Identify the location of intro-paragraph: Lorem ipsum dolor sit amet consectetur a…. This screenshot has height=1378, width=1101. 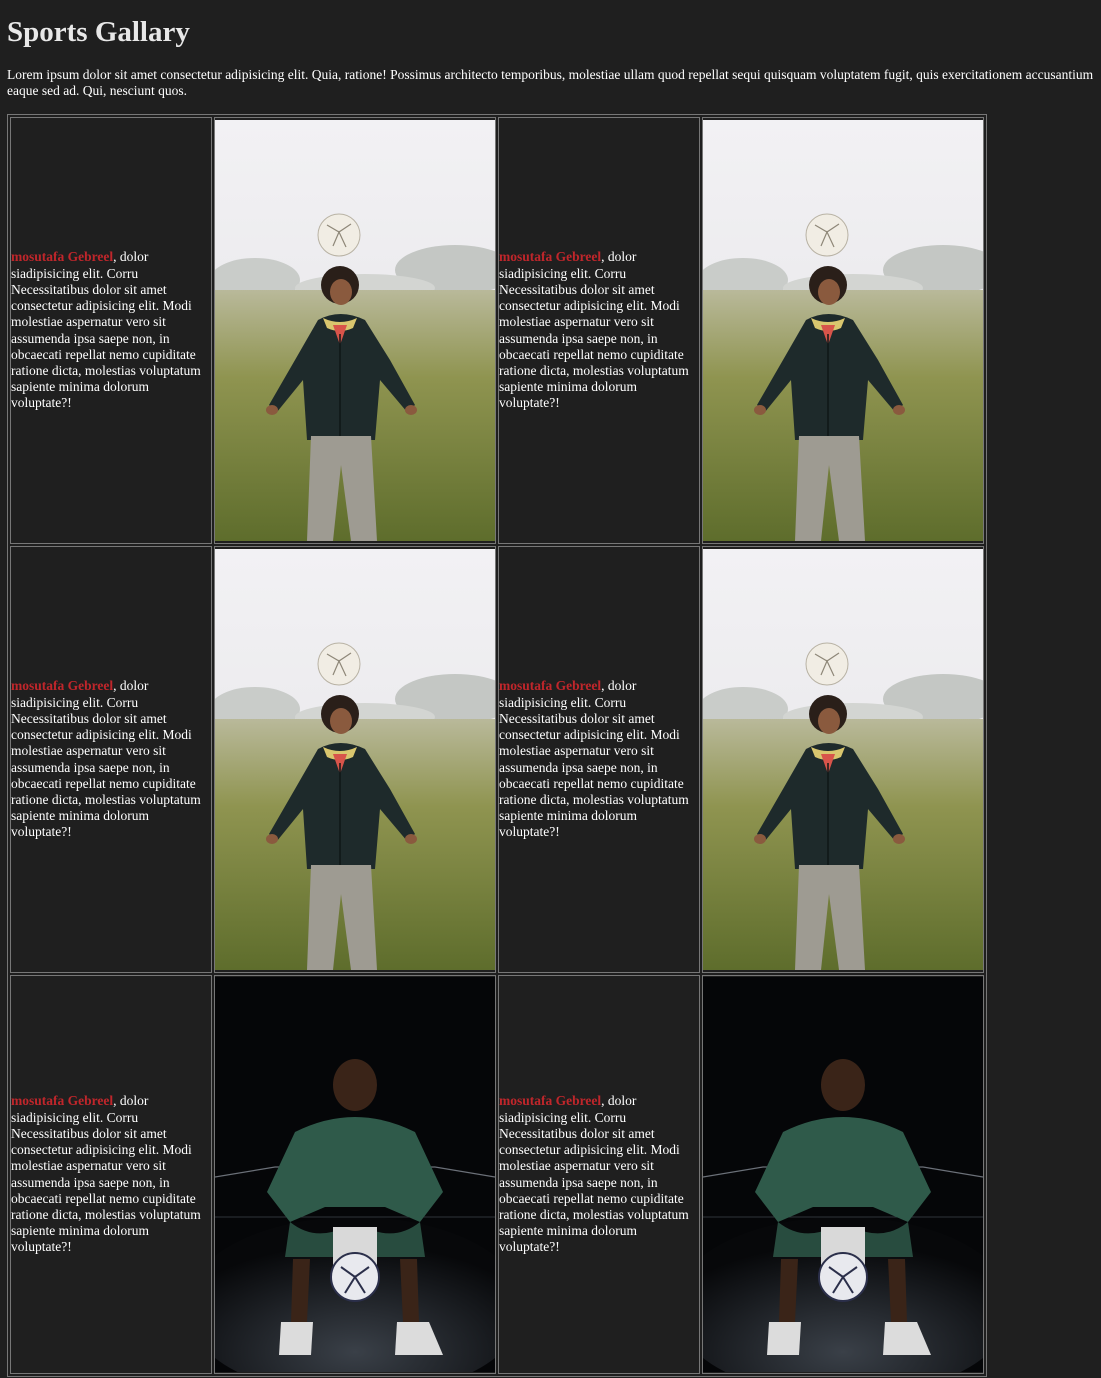
(550, 82).